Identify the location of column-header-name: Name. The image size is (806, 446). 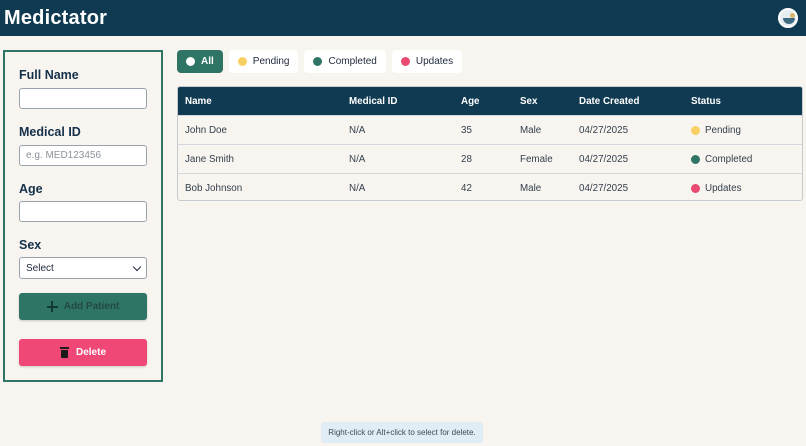
(198, 101).